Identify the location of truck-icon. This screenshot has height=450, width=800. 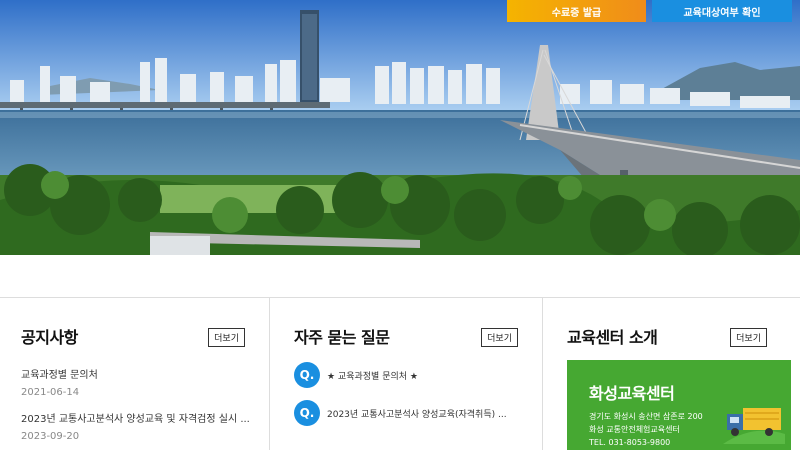
(754, 426).